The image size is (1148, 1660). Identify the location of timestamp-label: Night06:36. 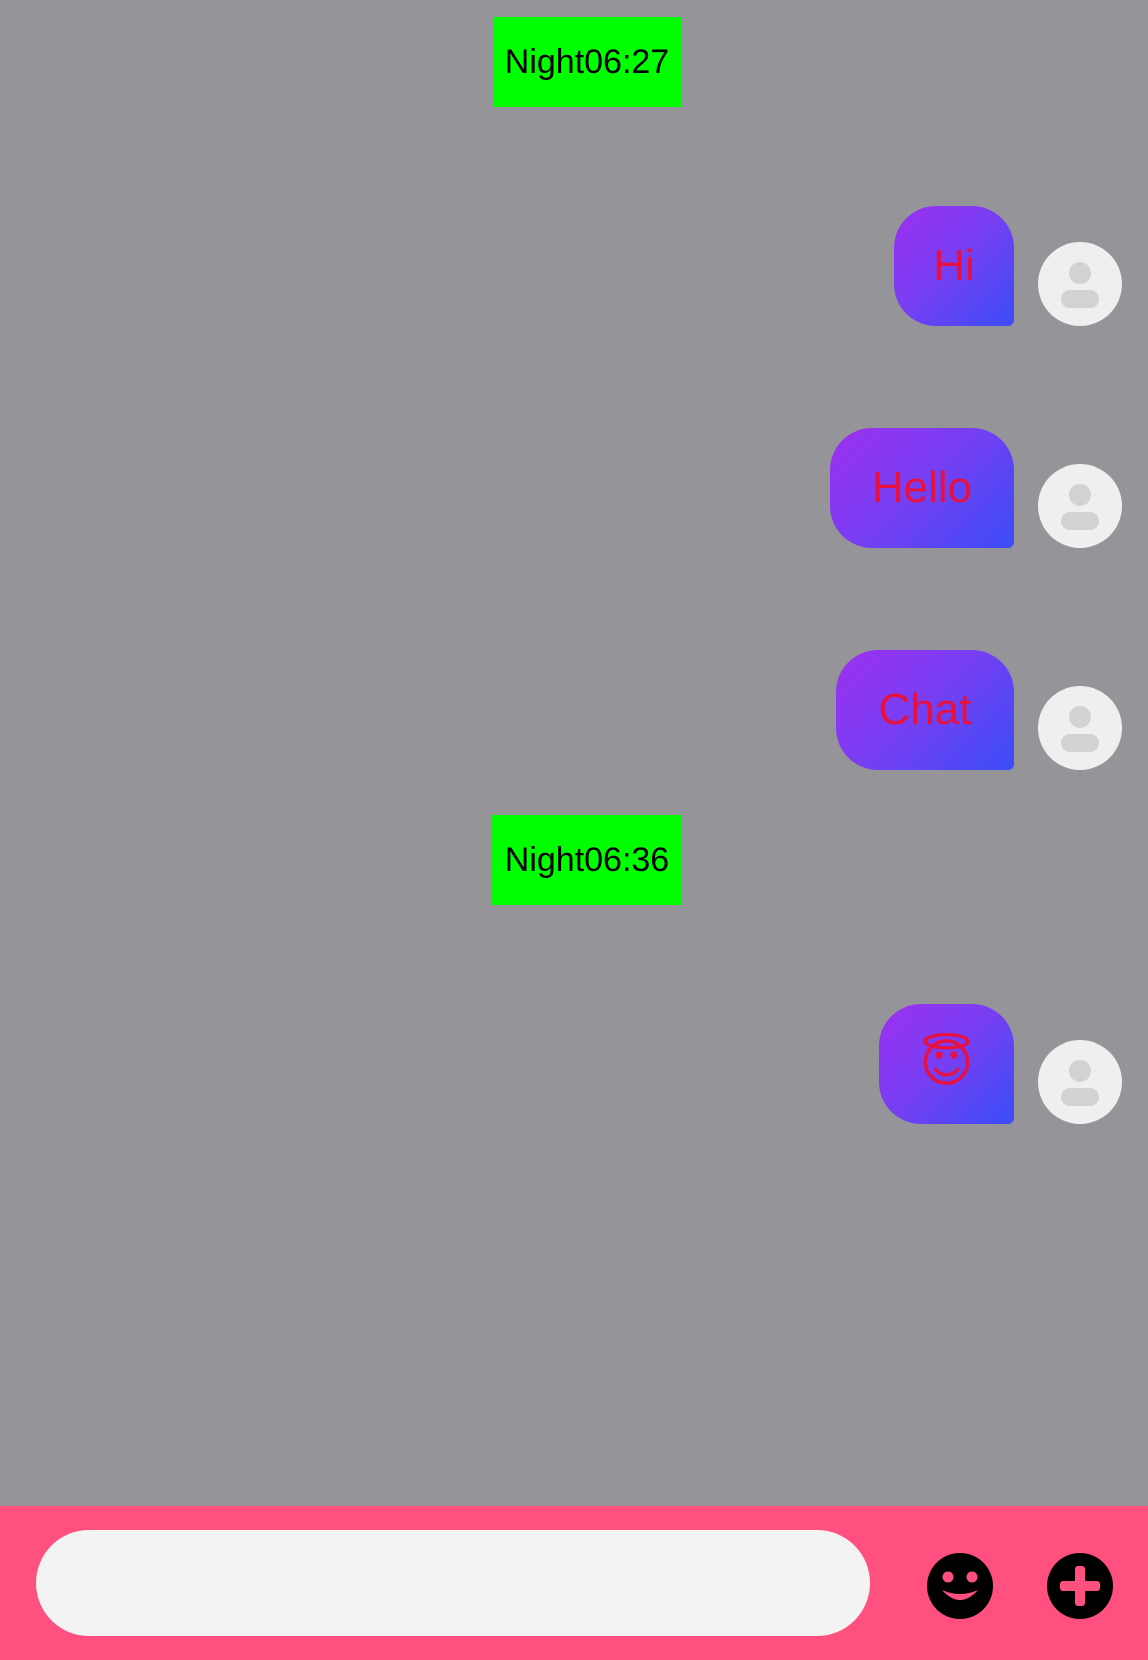
(587, 860).